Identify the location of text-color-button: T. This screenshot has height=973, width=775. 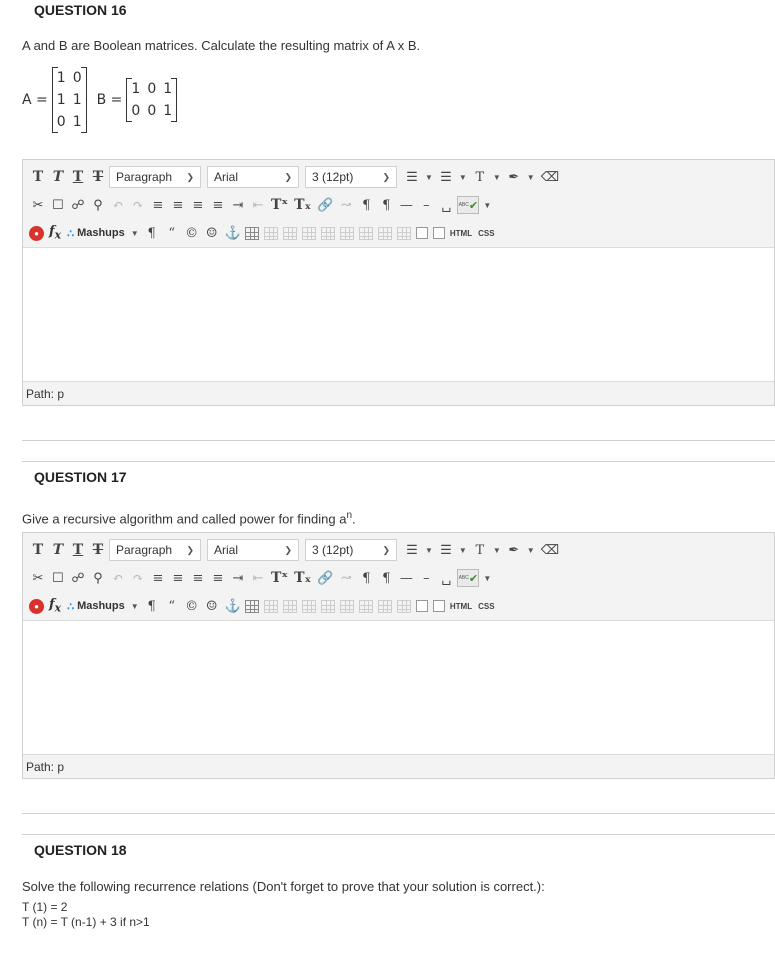
(480, 177).